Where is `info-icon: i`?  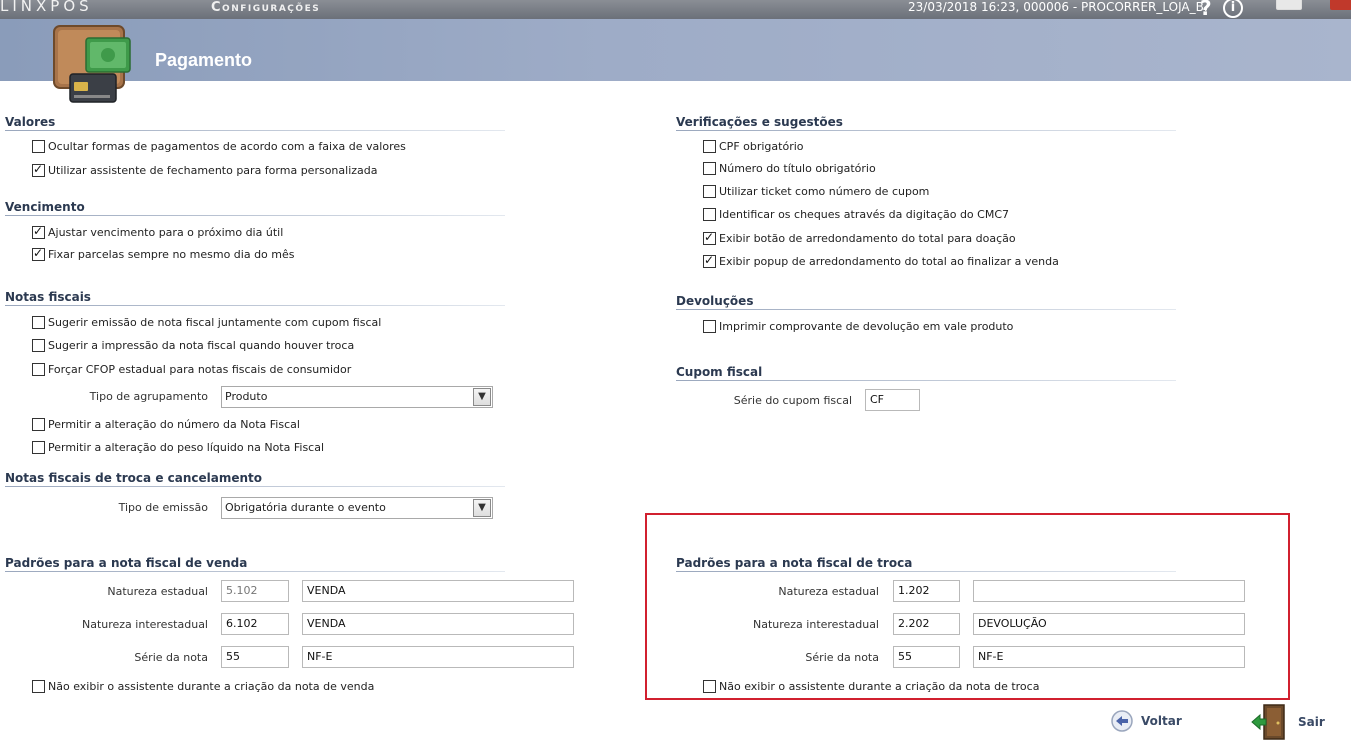 info-icon: i is located at coordinates (1233, 9).